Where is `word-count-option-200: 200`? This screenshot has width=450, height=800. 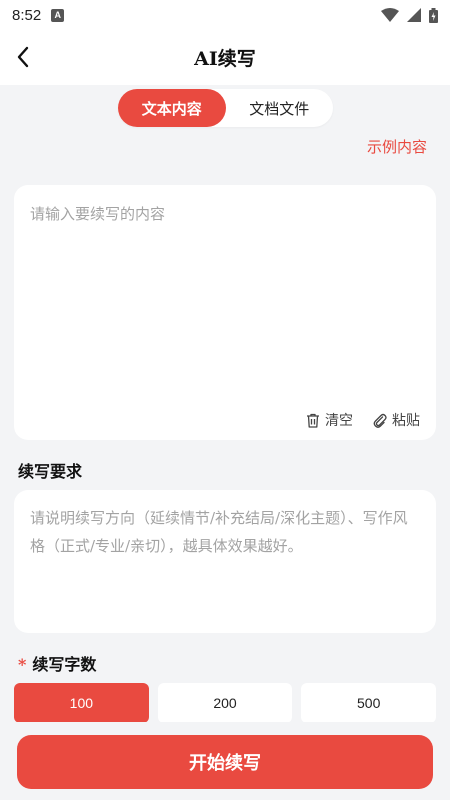
word-count-option-200: 200 is located at coordinates (225, 703).